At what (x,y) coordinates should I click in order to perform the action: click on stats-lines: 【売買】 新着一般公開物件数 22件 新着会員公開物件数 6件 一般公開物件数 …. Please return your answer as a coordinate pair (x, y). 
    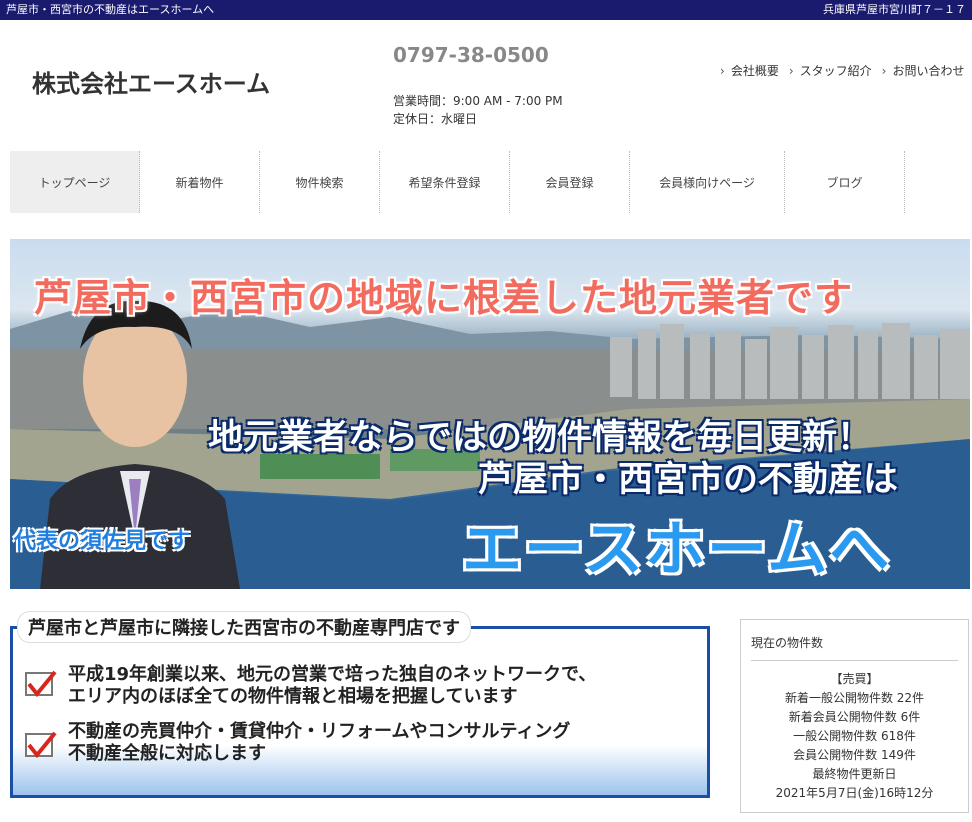
    Looking at the image, I should click on (854, 736).